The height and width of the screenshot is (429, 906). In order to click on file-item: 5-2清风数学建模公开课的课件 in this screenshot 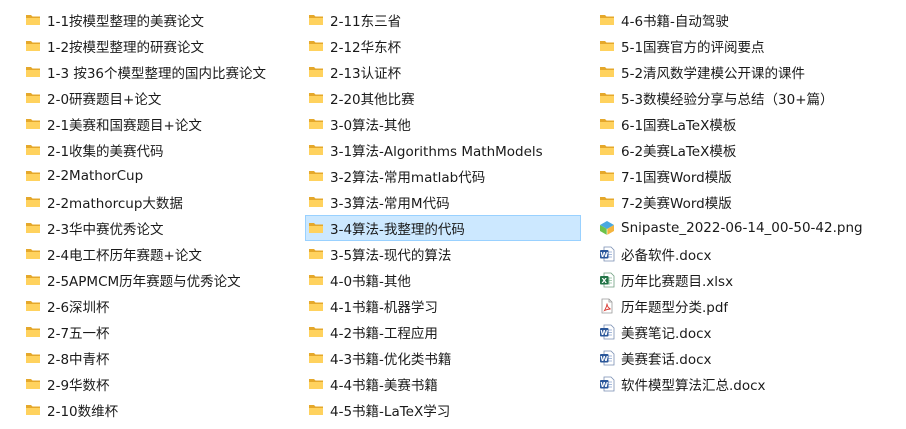, I will do `click(746, 72)`.